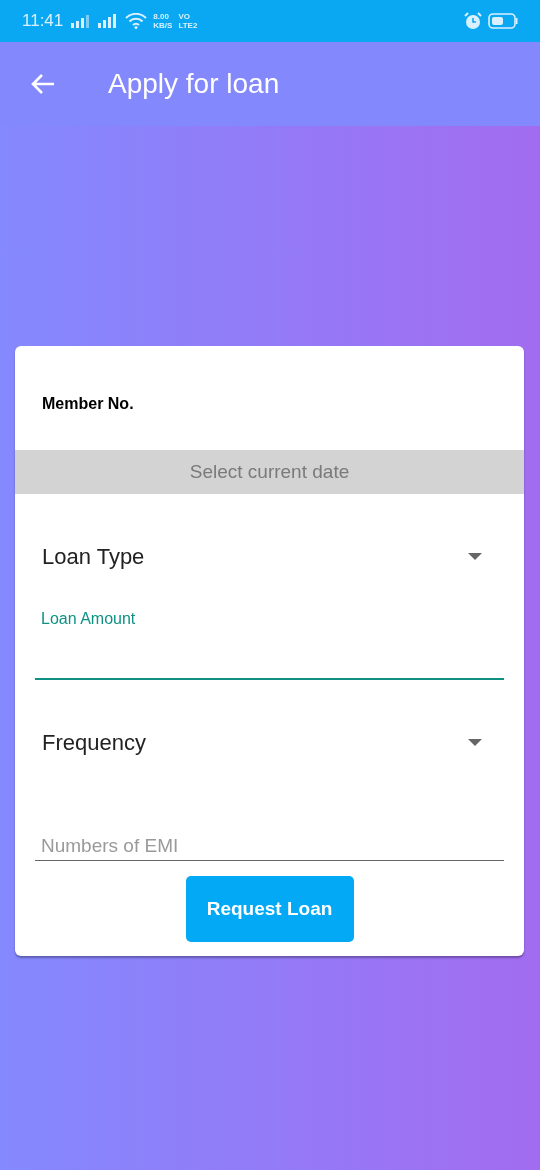 The height and width of the screenshot is (1170, 540). Describe the element at coordinates (163, 25) in the screenshot. I see `speed-unit: KB/S` at that location.